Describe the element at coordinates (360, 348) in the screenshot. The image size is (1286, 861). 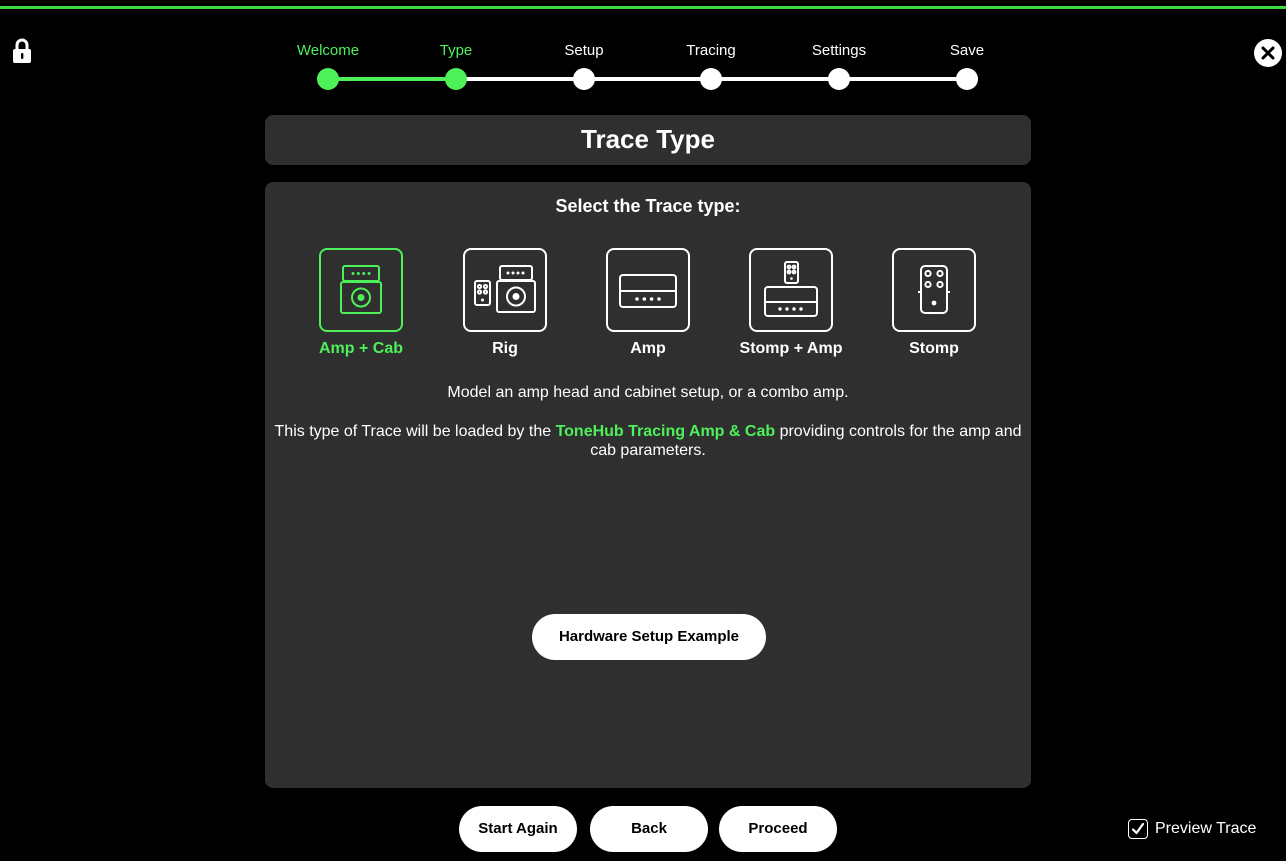
I see `type-label: Amp + Cab` at that location.